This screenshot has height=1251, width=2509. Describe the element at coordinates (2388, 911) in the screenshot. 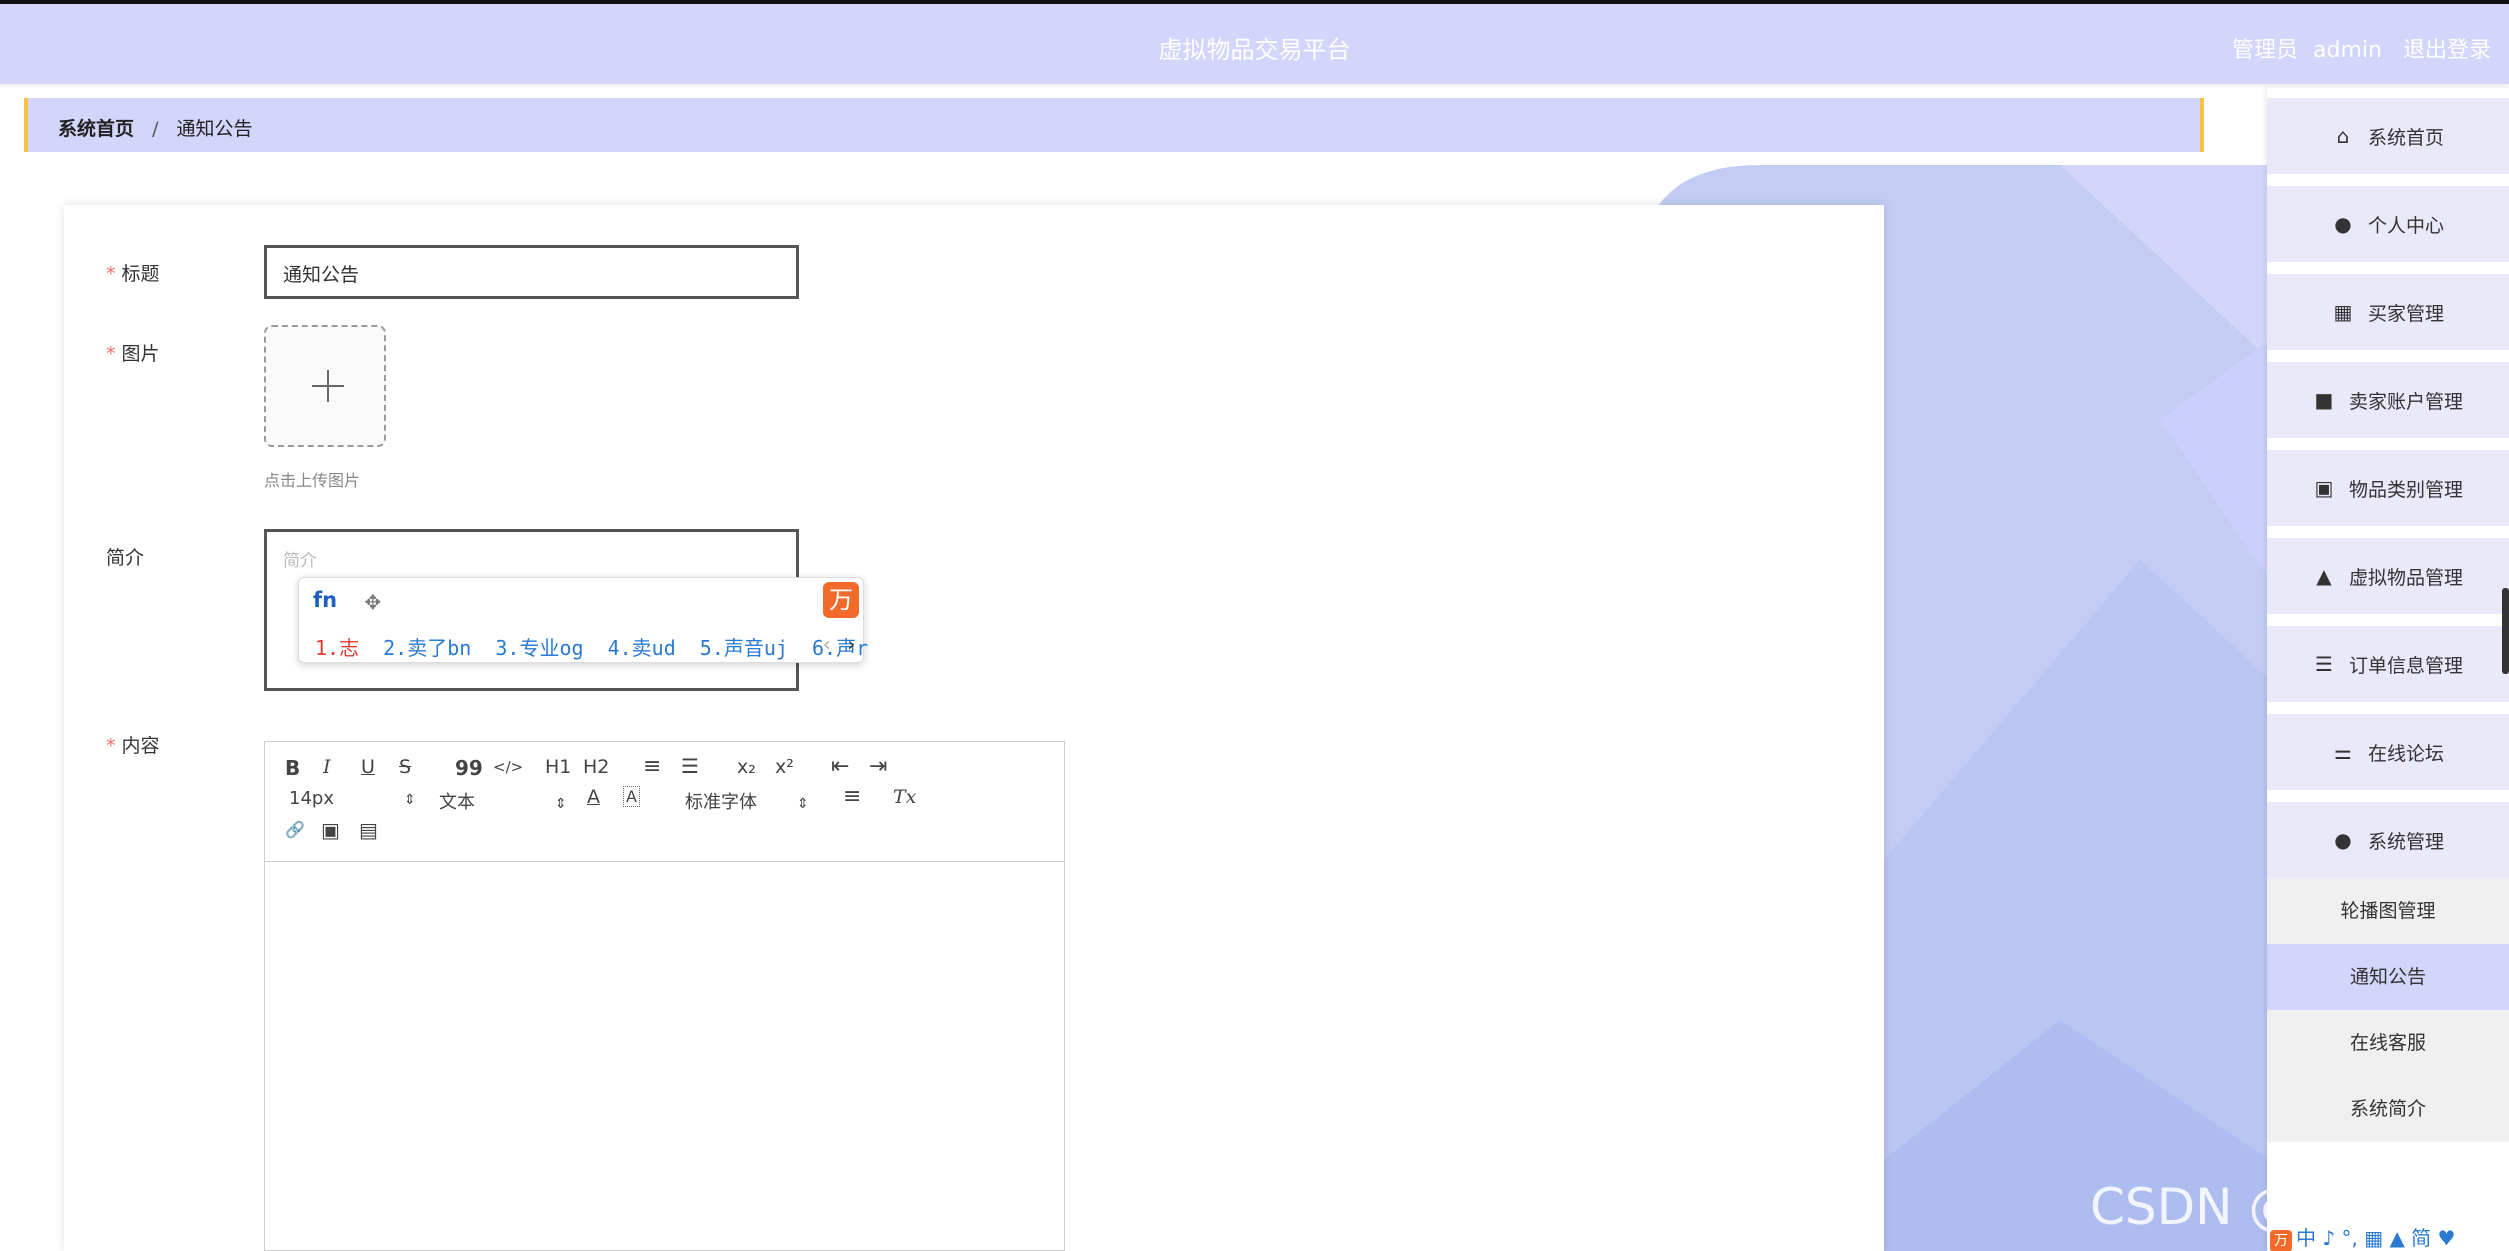

I see `submenu-item-carousel: 轮播图管理` at that location.